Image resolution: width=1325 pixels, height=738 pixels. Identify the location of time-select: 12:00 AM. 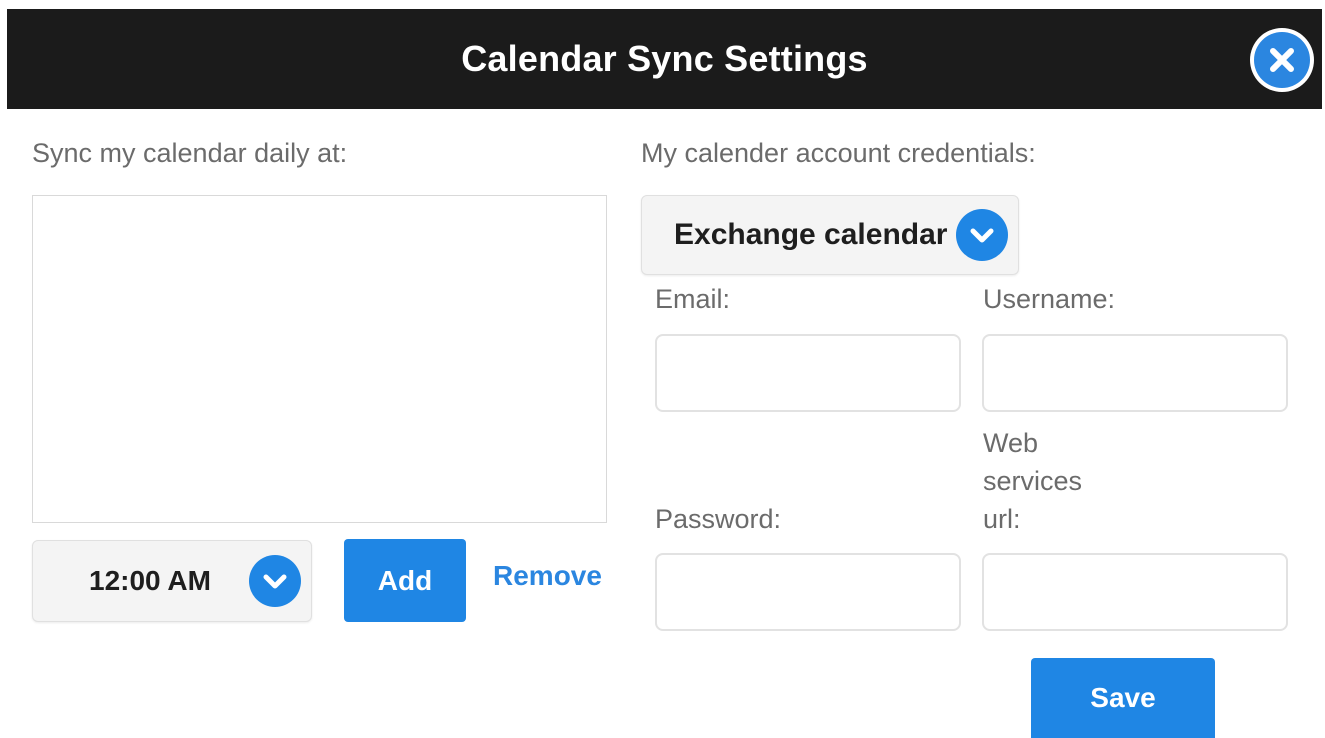
(172, 581).